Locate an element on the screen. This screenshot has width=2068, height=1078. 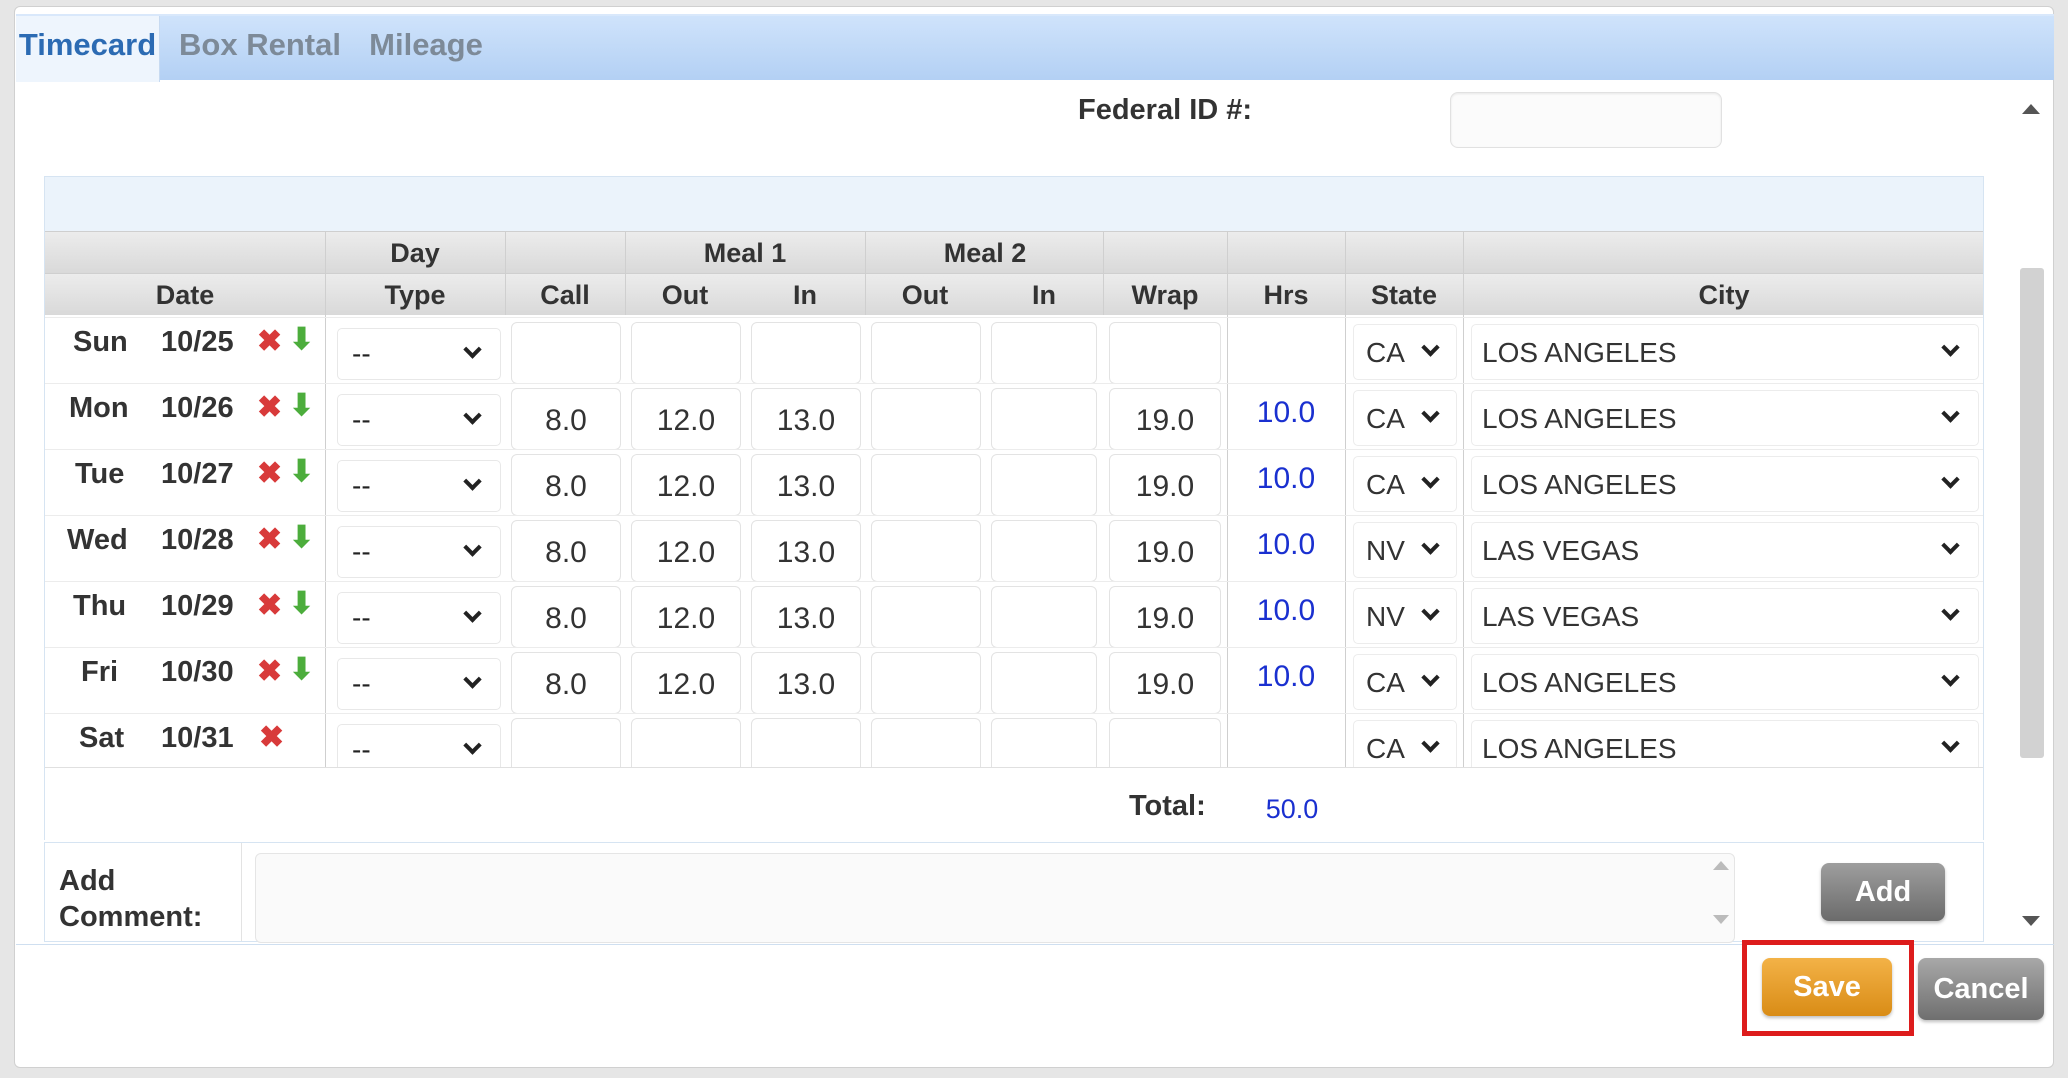
header-city: City is located at coordinates (1724, 295).